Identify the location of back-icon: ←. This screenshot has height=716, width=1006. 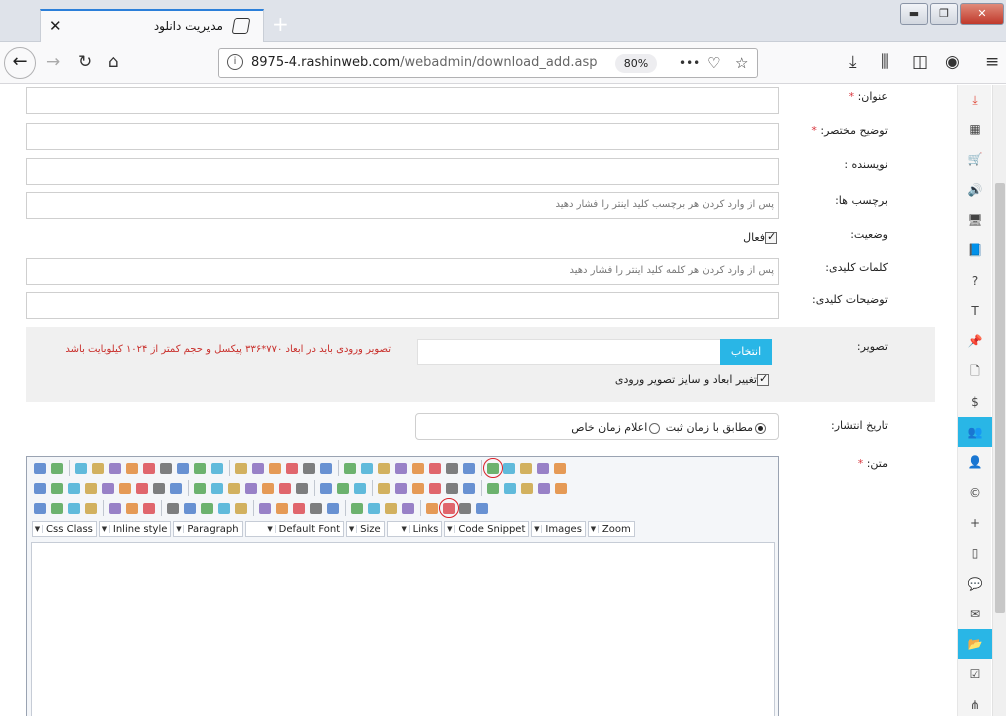
(20, 63).